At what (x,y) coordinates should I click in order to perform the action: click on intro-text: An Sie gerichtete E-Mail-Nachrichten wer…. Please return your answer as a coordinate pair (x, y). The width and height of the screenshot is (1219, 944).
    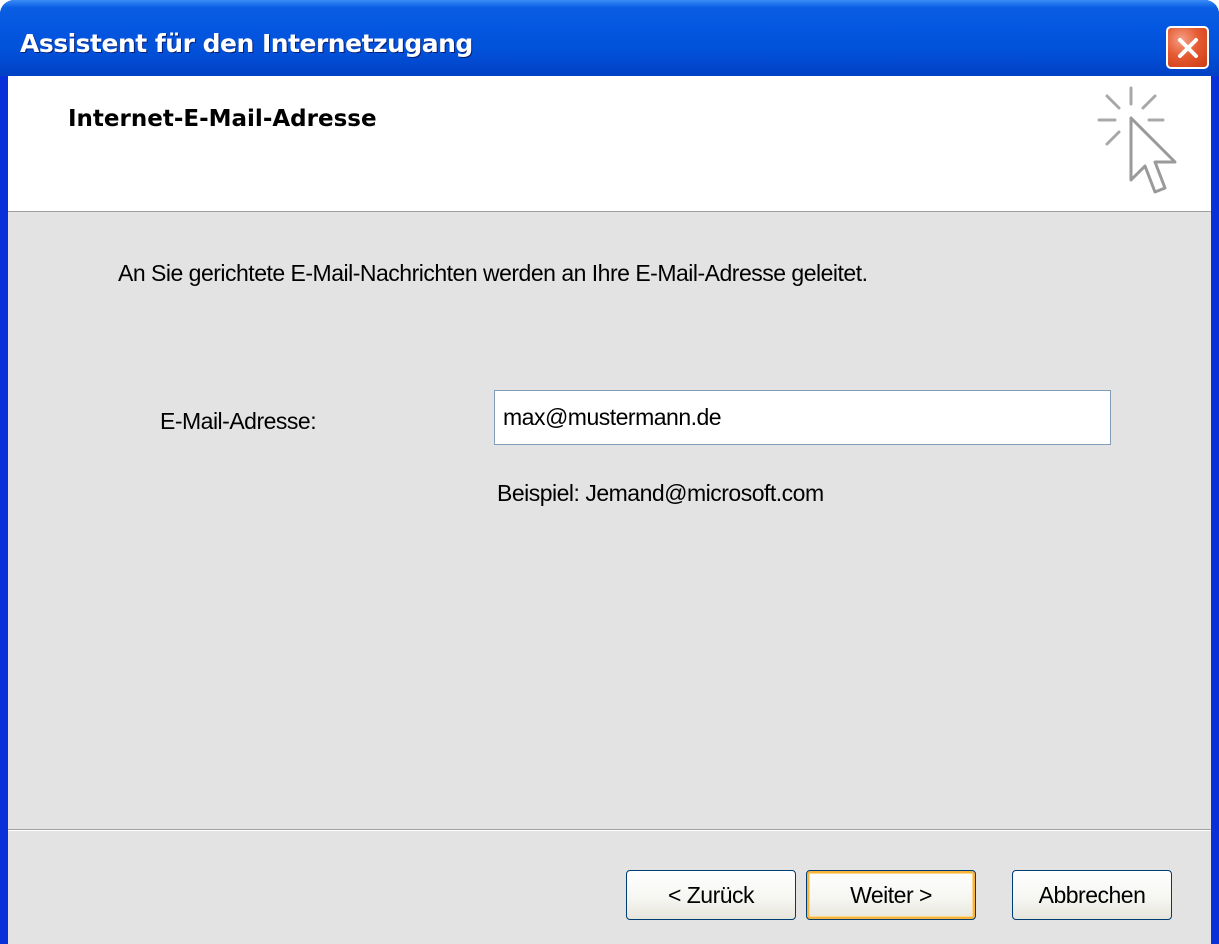
    Looking at the image, I should click on (493, 273).